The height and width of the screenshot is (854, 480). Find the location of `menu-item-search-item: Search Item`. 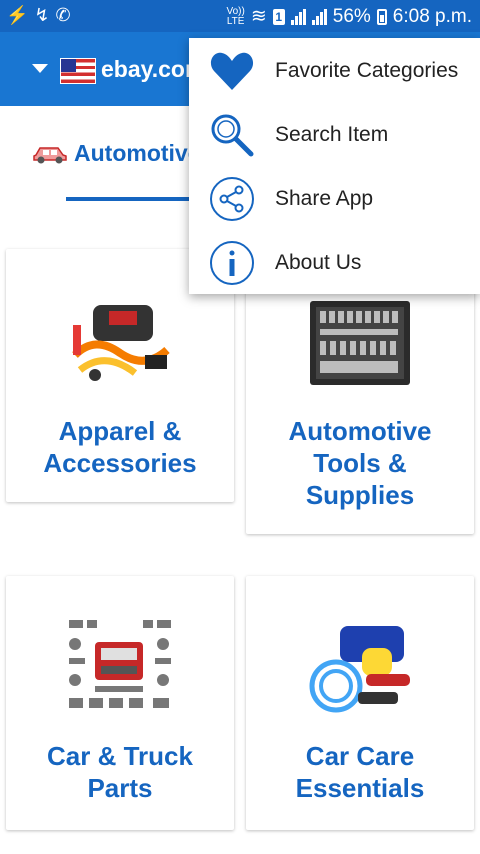

menu-item-search-item: Search Item is located at coordinates (334, 134).